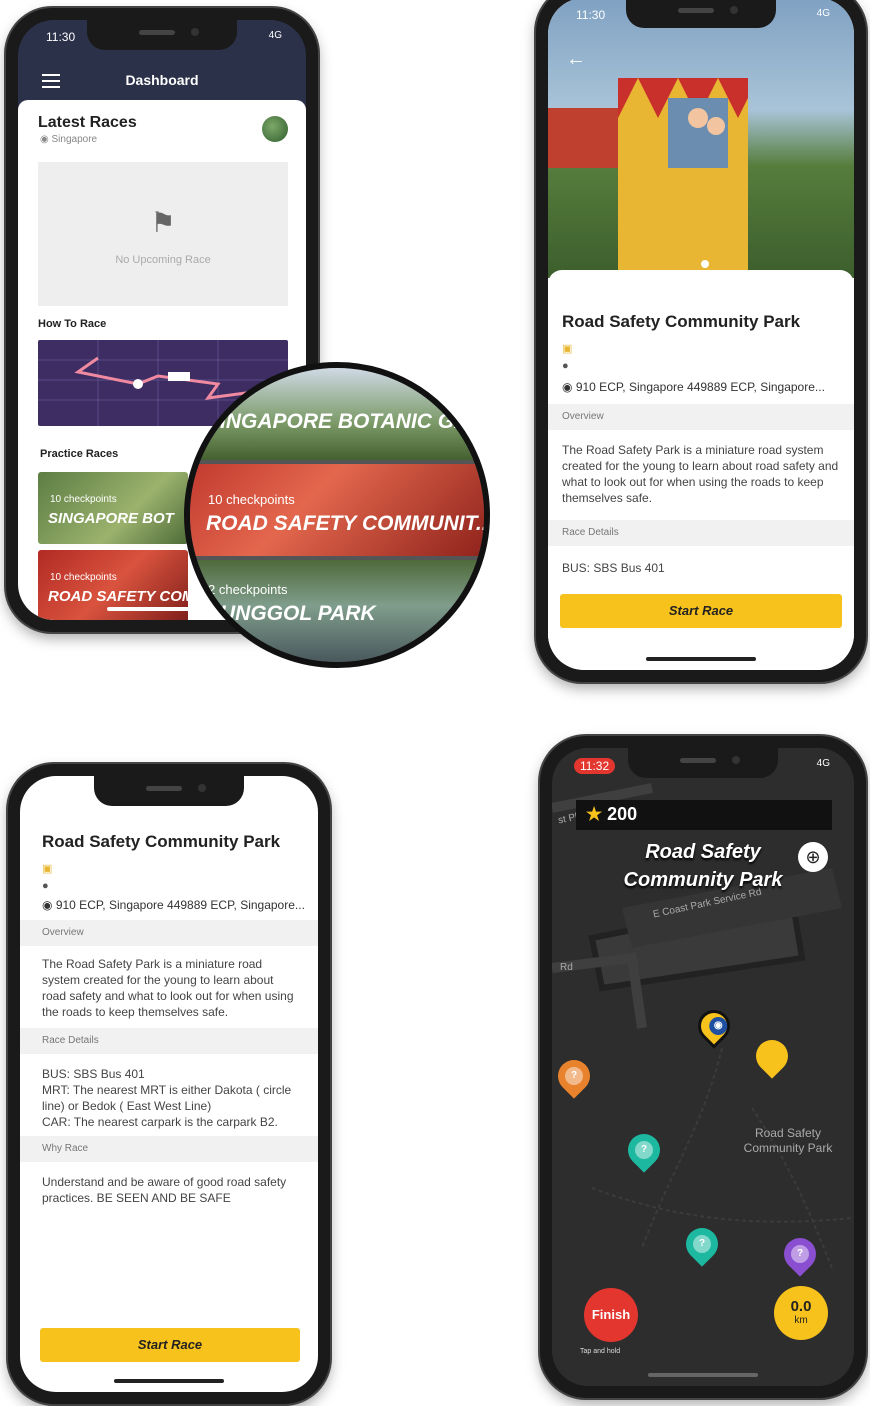  Describe the element at coordinates (79, 454) in the screenshot. I see `practice-races-heading: Practice Races` at that location.